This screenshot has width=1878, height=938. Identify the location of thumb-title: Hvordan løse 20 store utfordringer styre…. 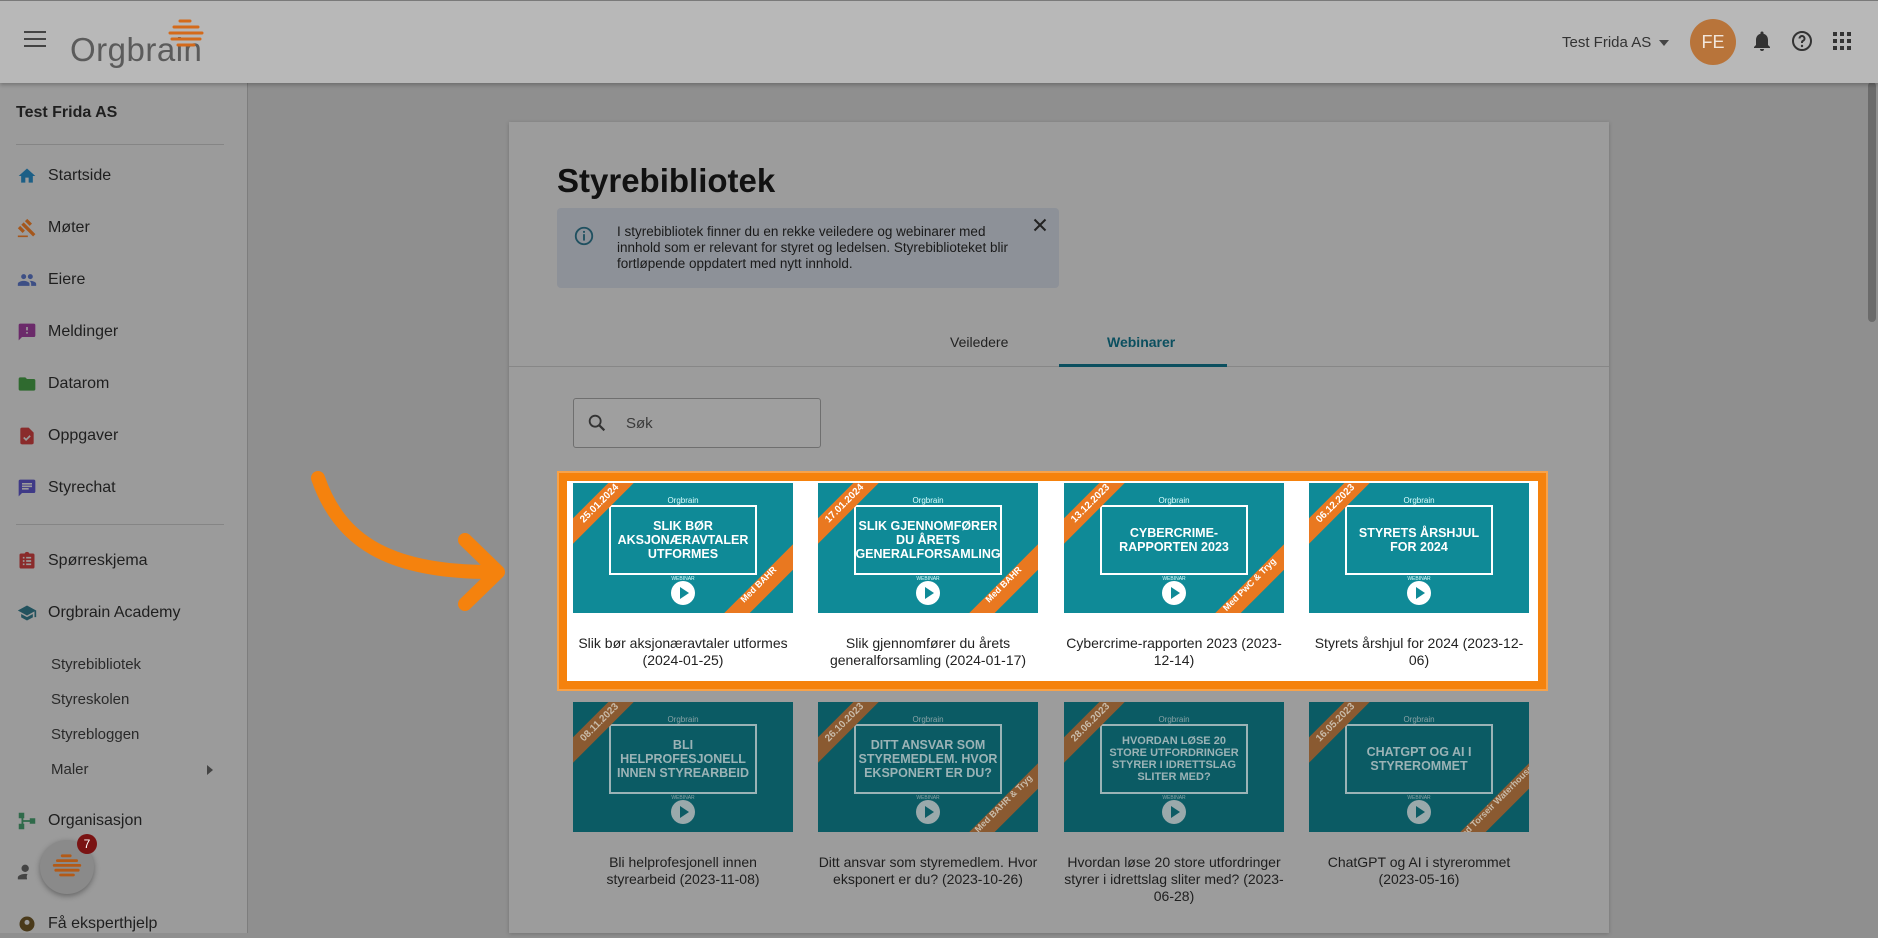
(1174, 759).